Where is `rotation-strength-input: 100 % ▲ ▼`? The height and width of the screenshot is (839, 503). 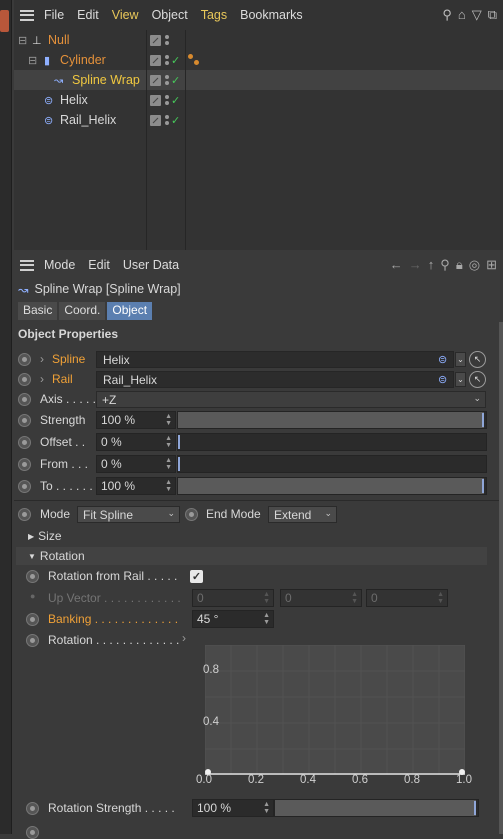 rotation-strength-input: 100 % ▲ ▼ is located at coordinates (233, 808).